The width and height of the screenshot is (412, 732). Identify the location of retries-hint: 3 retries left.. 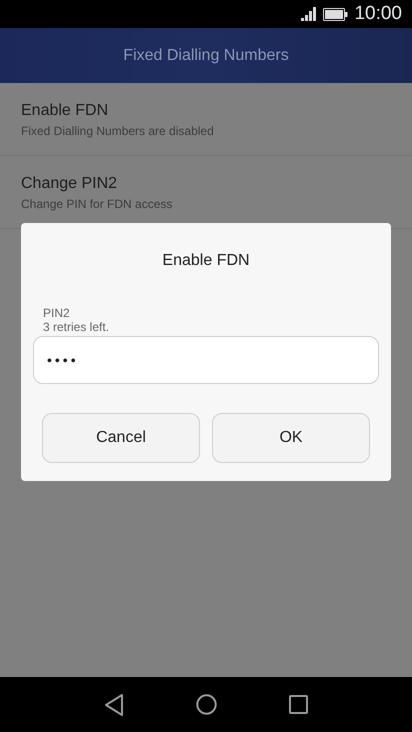
(76, 327).